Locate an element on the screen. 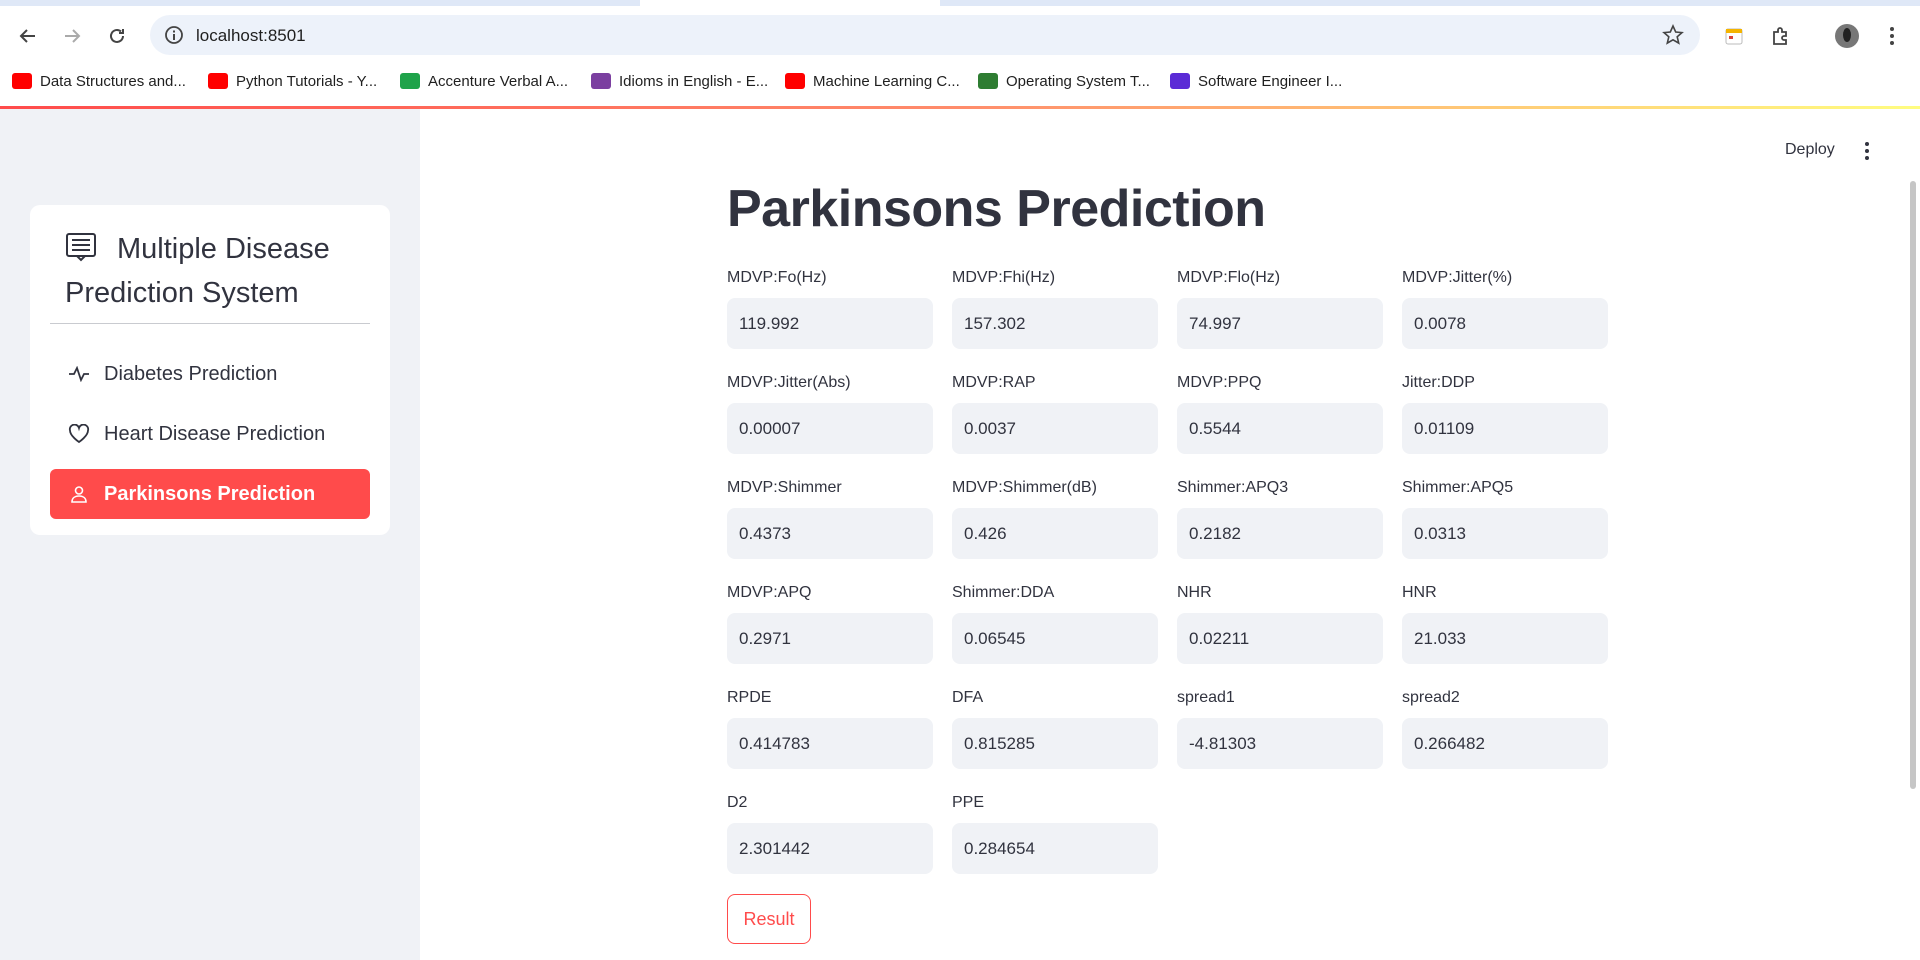 Image resolution: width=1920 pixels, height=960 pixels. menu-title: Multiple Disease Prediction System is located at coordinates (215, 271).